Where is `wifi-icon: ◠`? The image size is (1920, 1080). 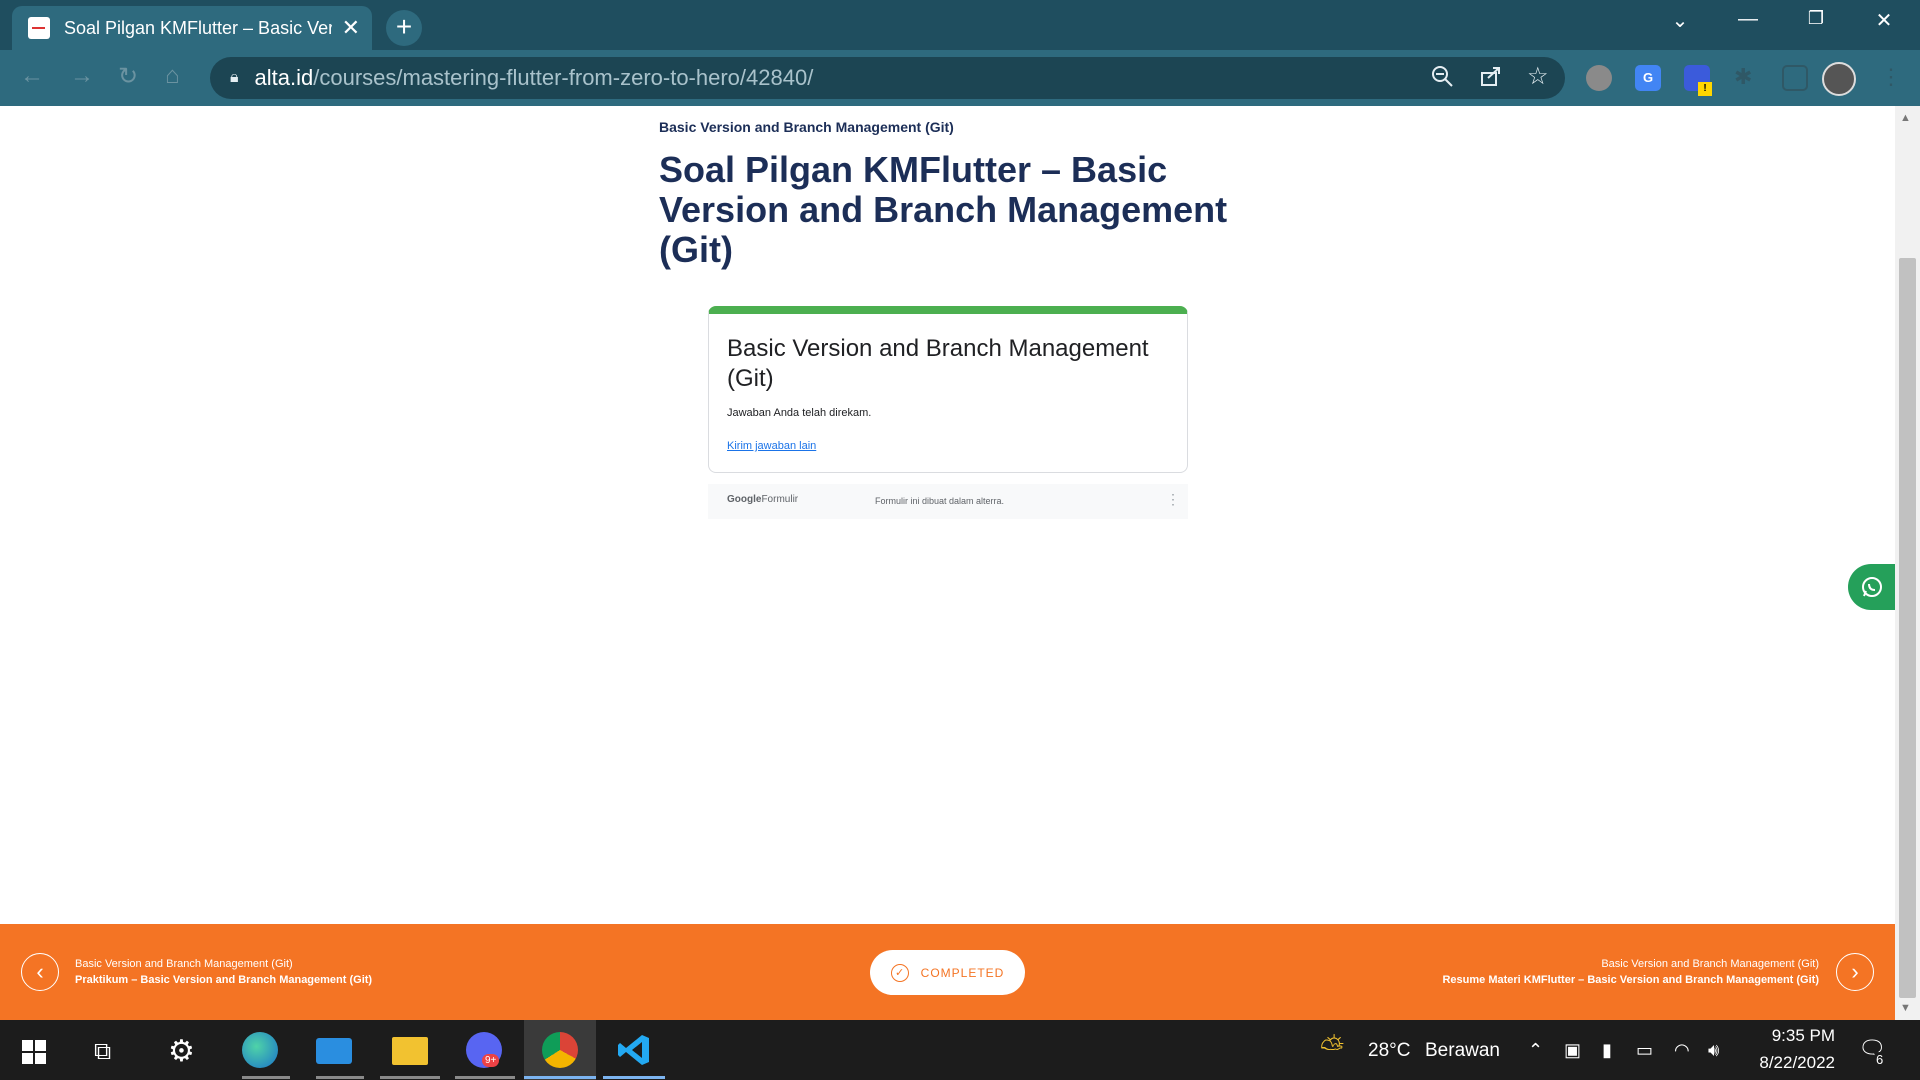
wifi-icon: ◠ is located at coordinates (1682, 1050).